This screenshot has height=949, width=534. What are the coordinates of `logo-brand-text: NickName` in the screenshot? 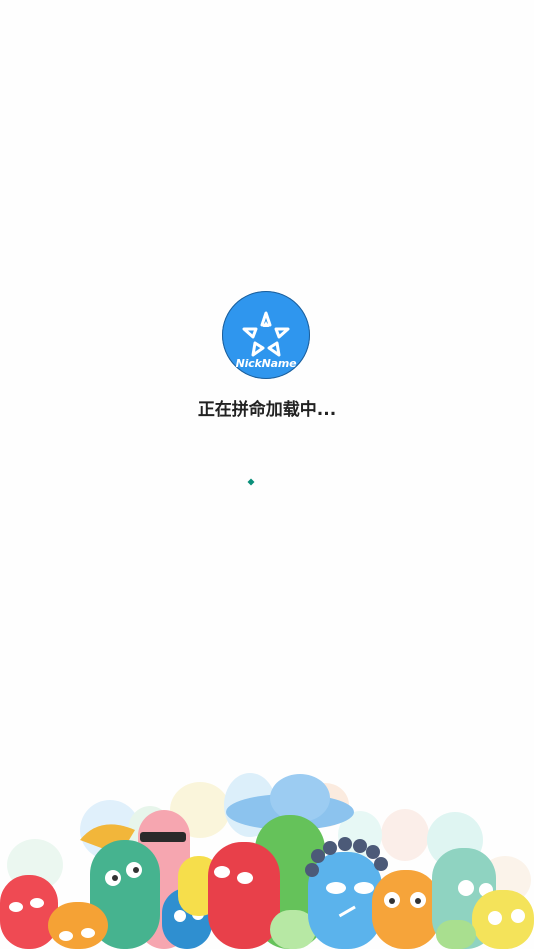 It's located at (266, 363).